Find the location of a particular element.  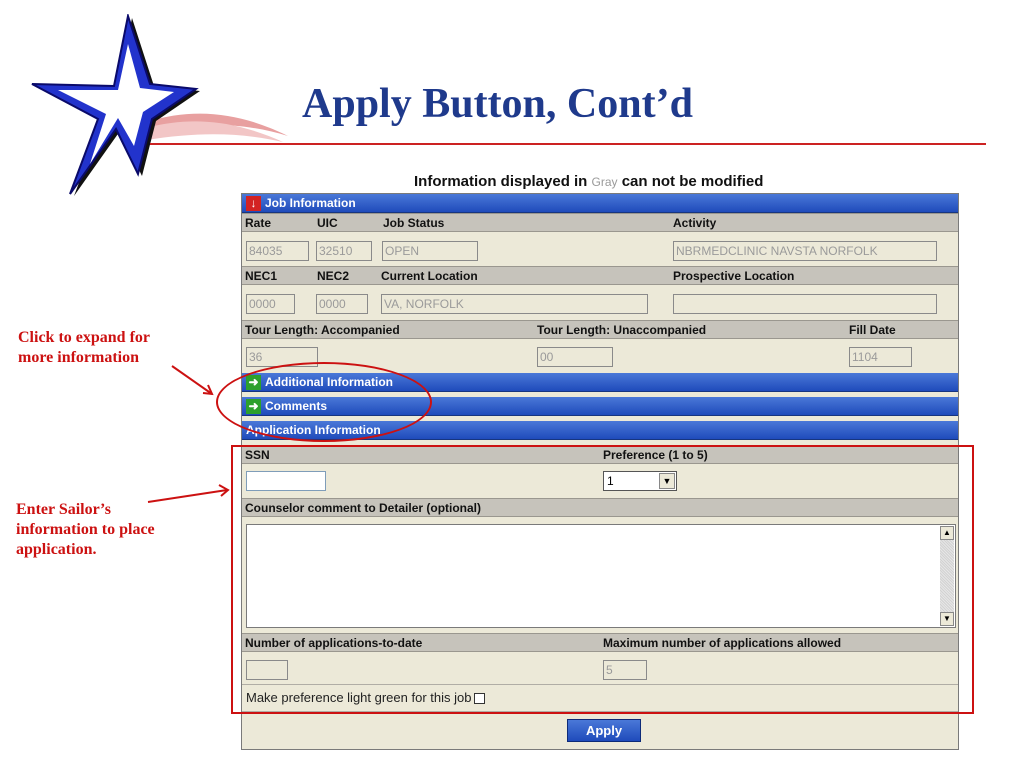

annotation-arrows is located at coordinates (188, 434).